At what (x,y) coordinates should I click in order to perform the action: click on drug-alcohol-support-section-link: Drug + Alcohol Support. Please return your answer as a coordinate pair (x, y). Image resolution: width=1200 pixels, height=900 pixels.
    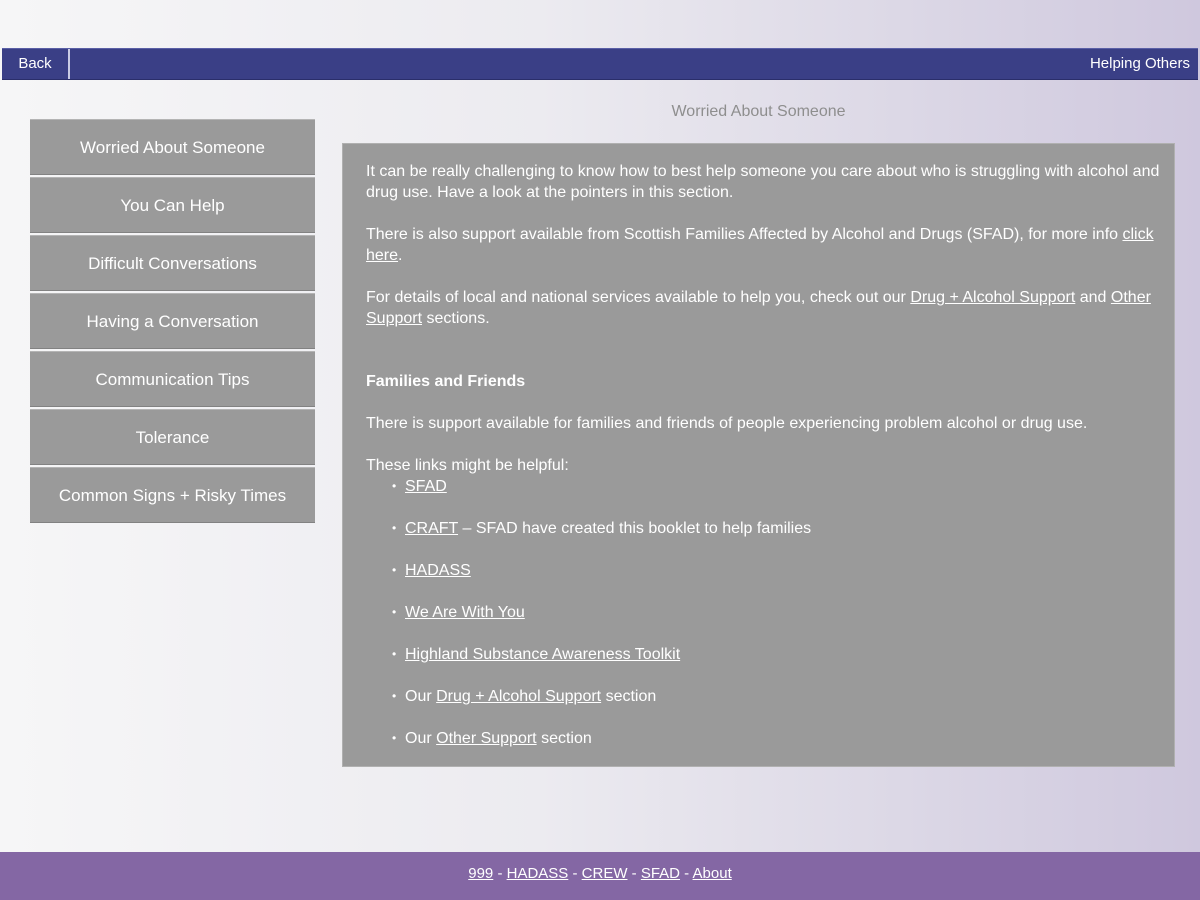
    Looking at the image, I should click on (518, 696).